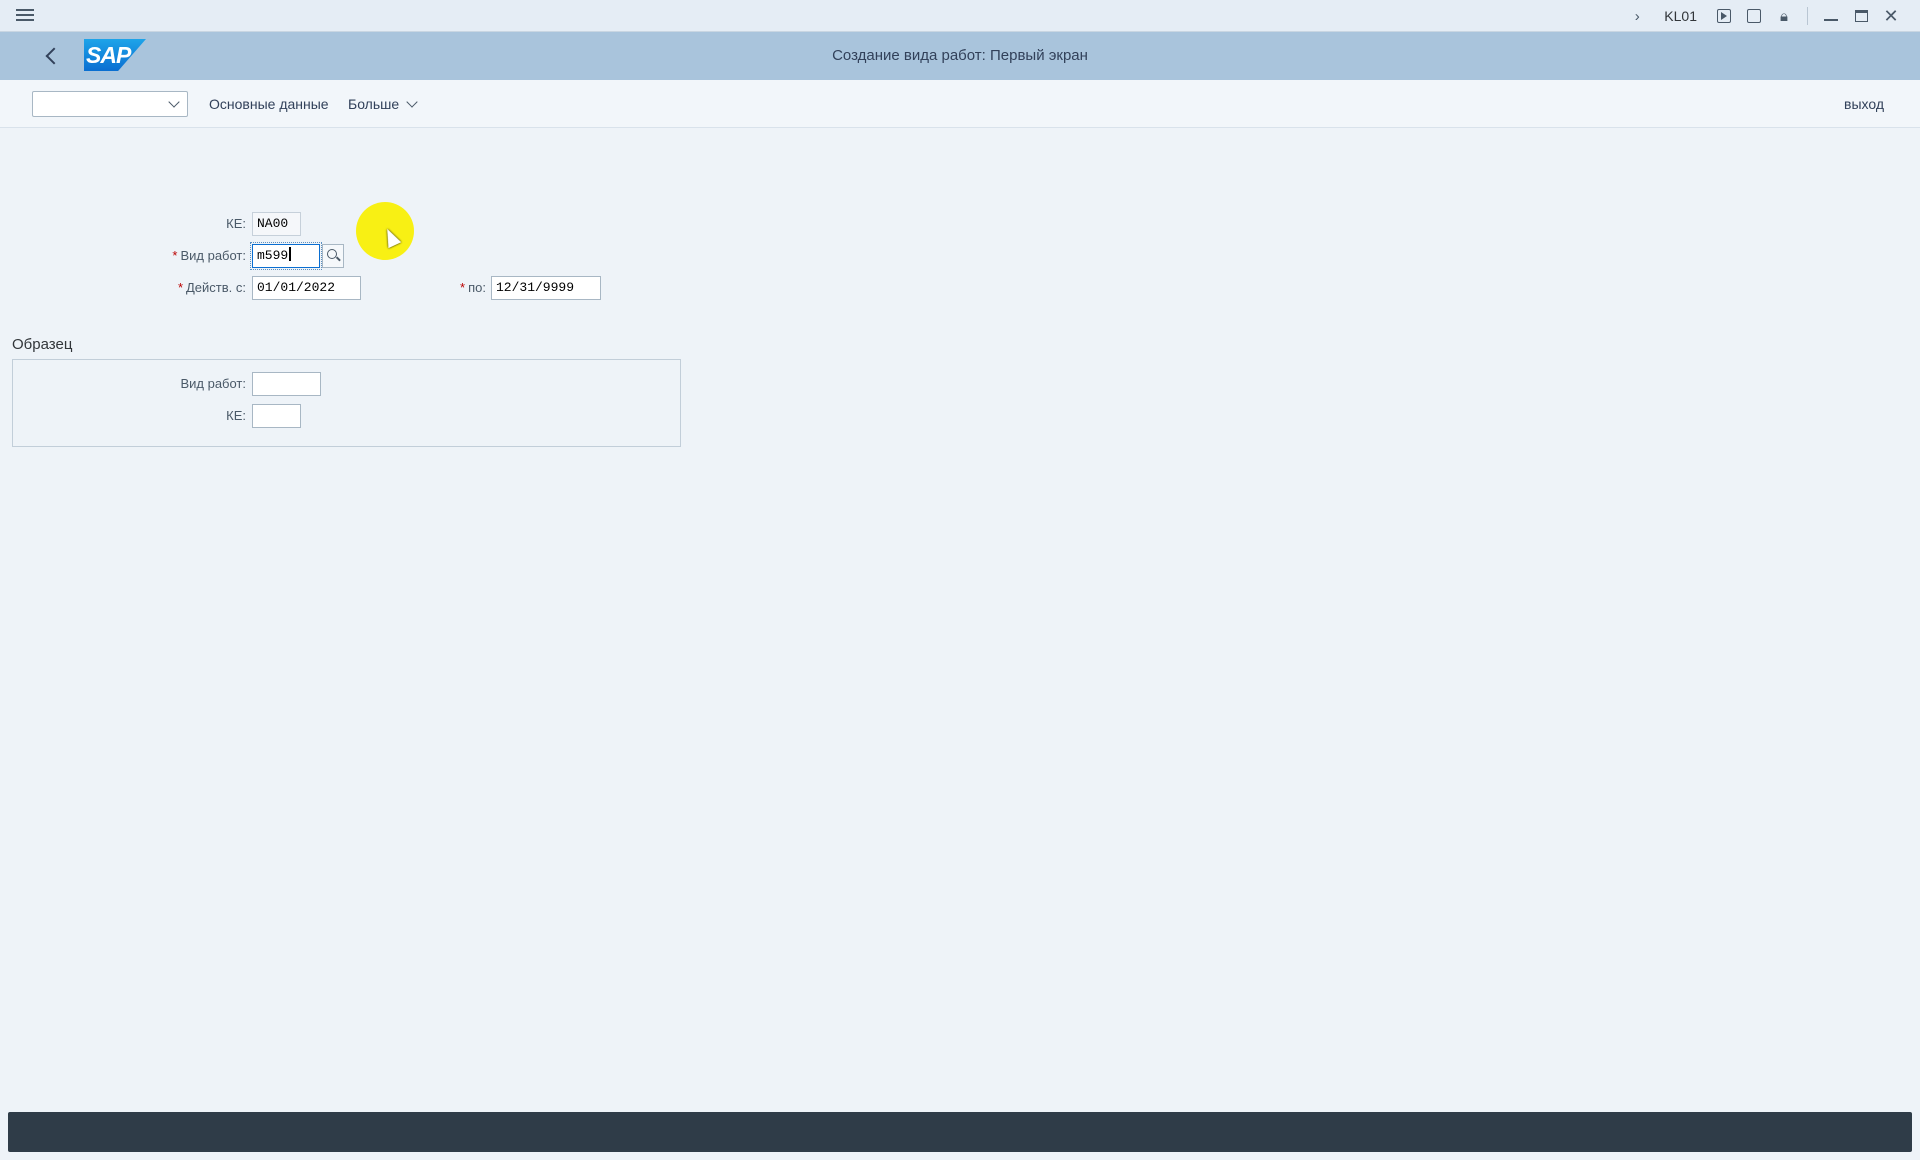 This screenshot has width=1920, height=1160. Describe the element at coordinates (960, 104) in the screenshot. I see `toolbar: Основные данные Больше выход` at that location.